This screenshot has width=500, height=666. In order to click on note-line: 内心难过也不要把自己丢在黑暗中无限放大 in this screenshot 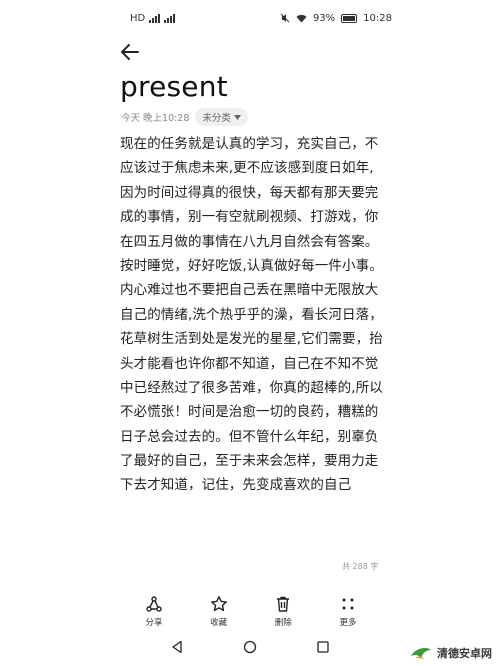, I will do `click(249, 290)`.